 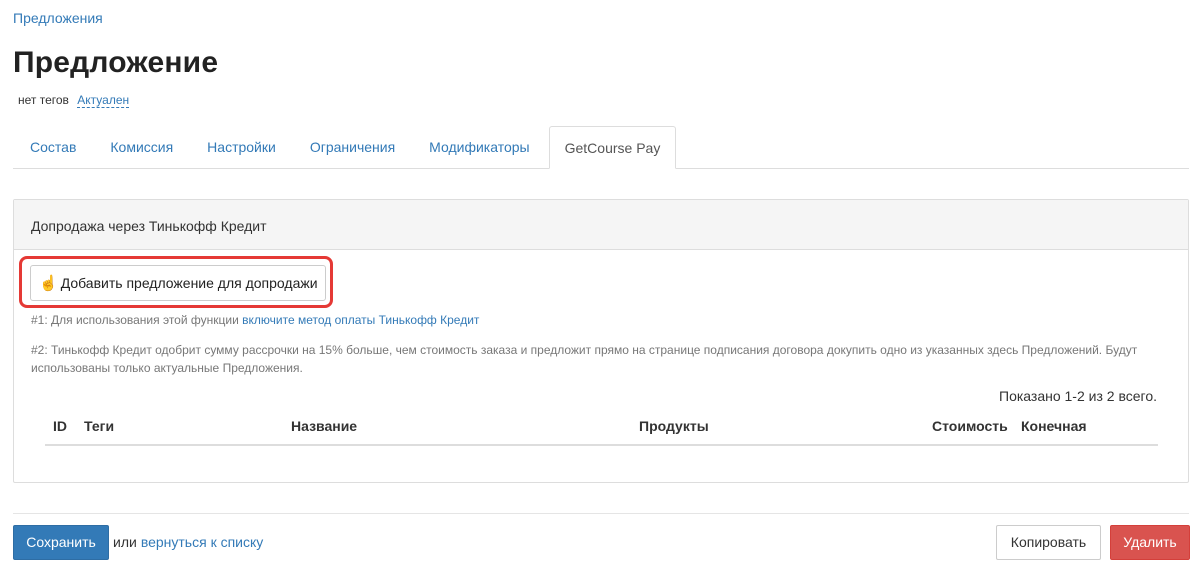 I want to click on column-products: Продукты, so click(x=674, y=426).